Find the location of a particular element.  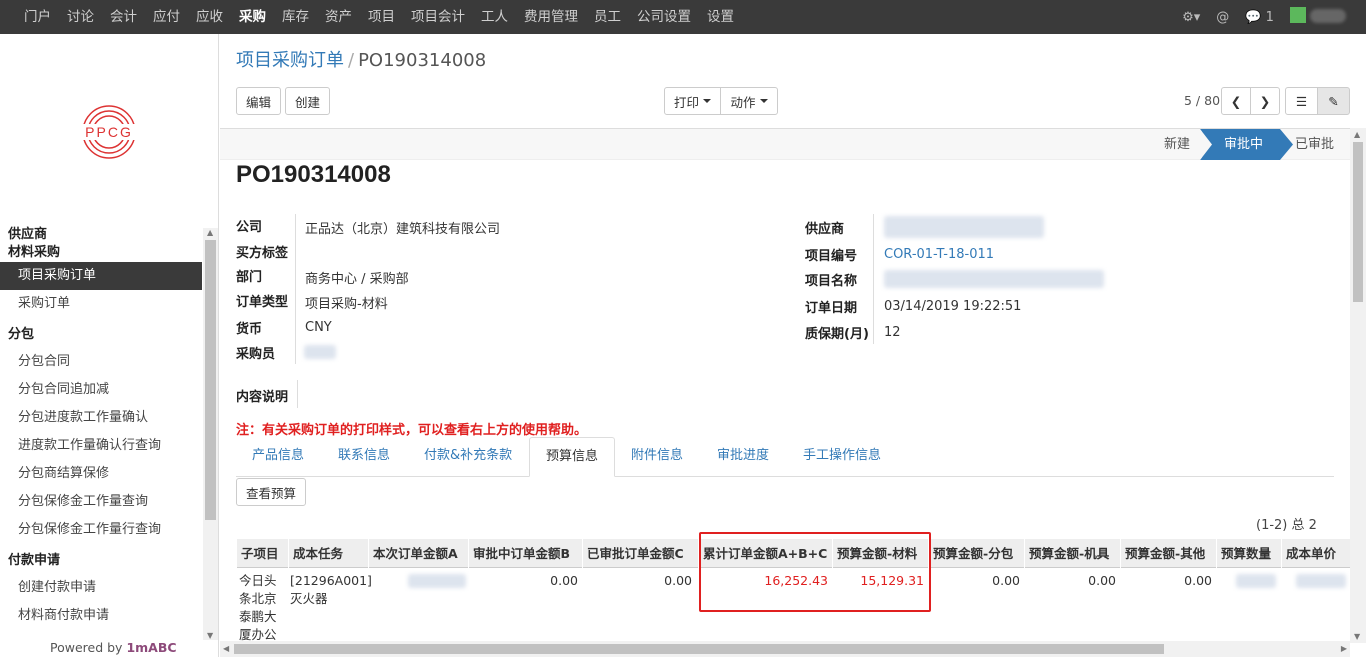

menu-item: 会计 is located at coordinates (123, 17).